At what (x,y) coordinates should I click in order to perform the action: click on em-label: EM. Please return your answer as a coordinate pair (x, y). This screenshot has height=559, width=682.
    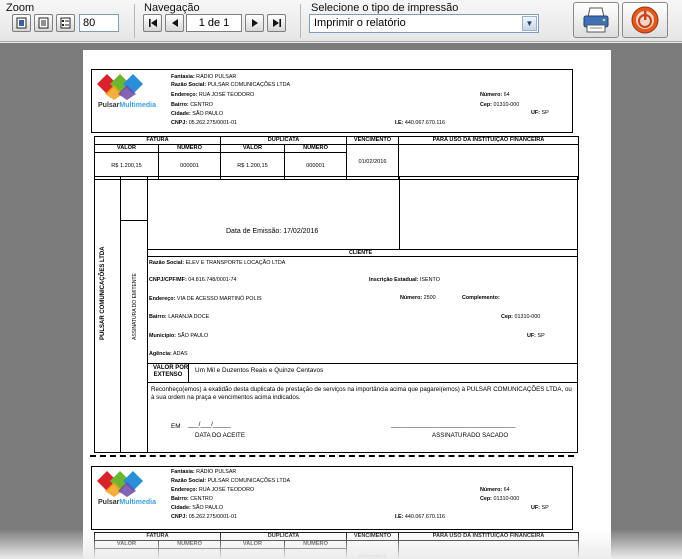
    Looking at the image, I should click on (176, 426).